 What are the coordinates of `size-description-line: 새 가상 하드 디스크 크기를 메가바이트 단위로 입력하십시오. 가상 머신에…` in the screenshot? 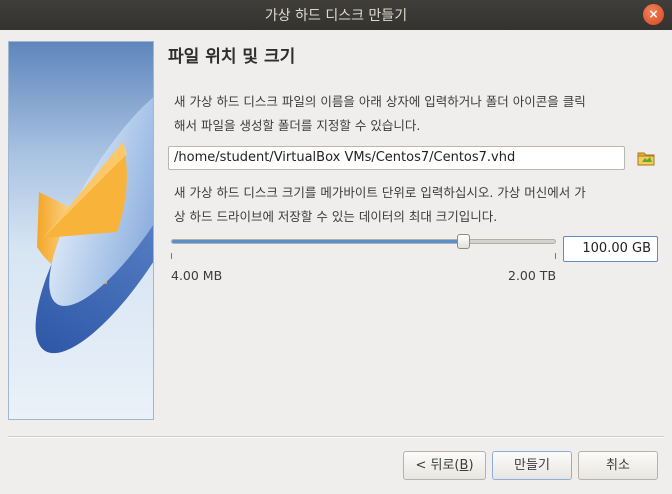 It's located at (380, 192).